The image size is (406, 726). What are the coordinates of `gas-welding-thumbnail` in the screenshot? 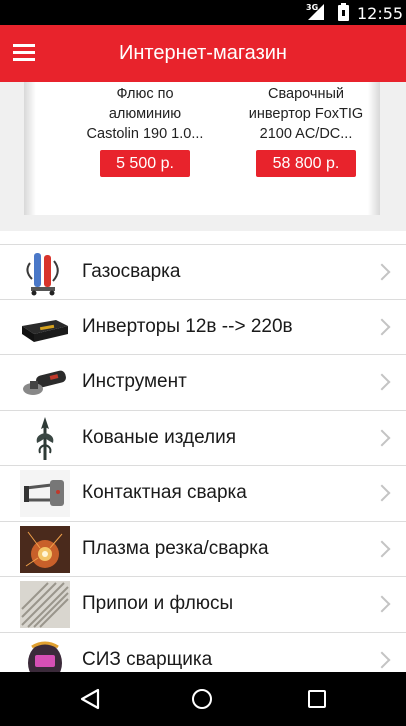 It's located at (45, 272).